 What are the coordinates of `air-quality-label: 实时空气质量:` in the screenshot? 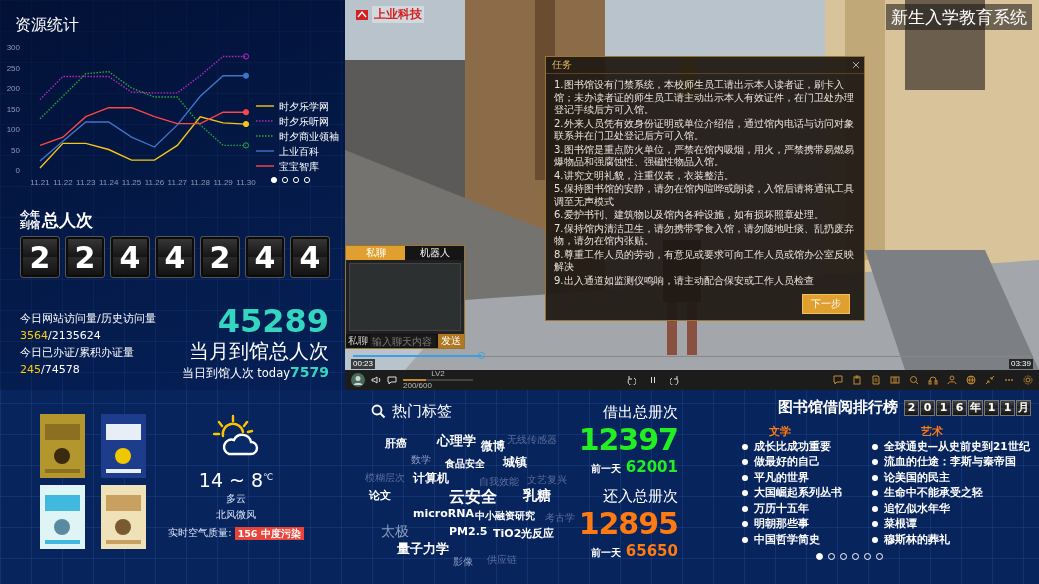 It's located at (200, 533).